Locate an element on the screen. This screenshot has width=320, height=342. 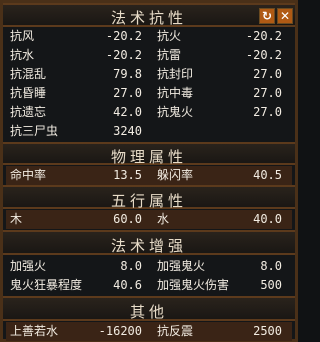
resist-label: 抗遗忘 is located at coordinates (28, 112).